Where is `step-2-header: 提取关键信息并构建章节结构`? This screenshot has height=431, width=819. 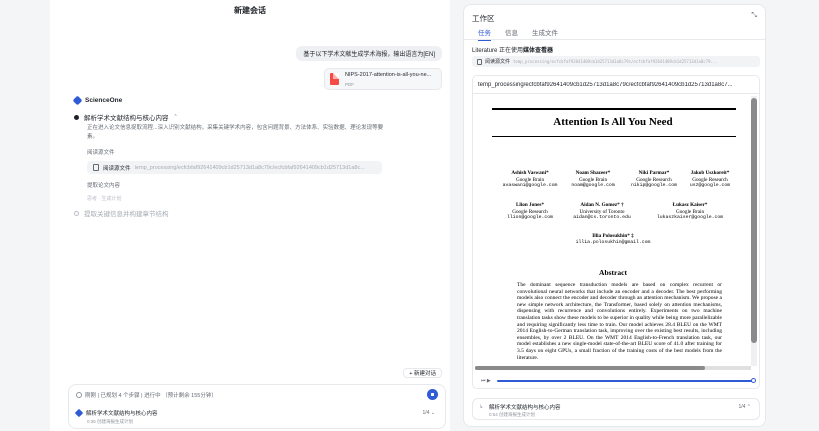
step-2-header: 提取关键信息并构建章节结构 is located at coordinates (121, 213).